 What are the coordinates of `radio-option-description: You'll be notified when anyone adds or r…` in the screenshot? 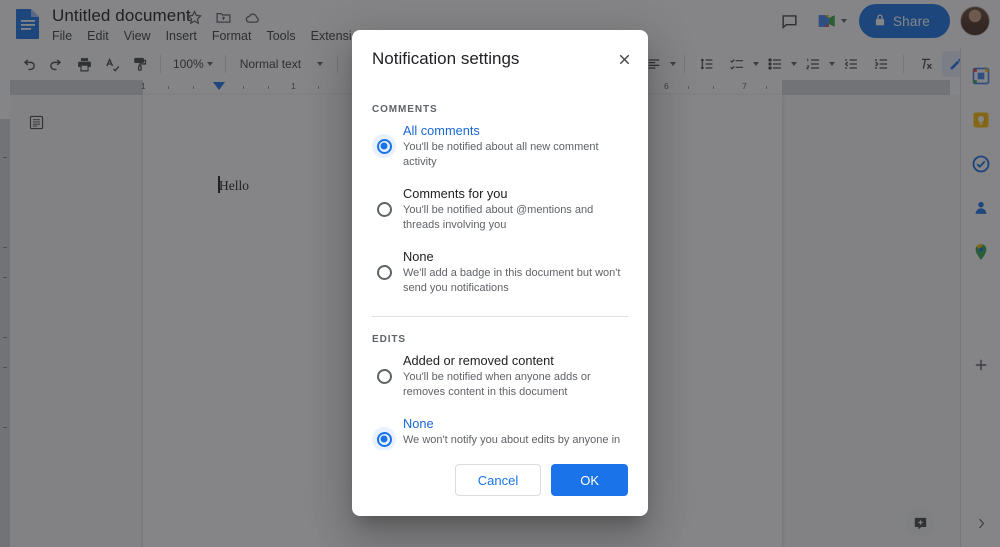 It's located at (497, 384).